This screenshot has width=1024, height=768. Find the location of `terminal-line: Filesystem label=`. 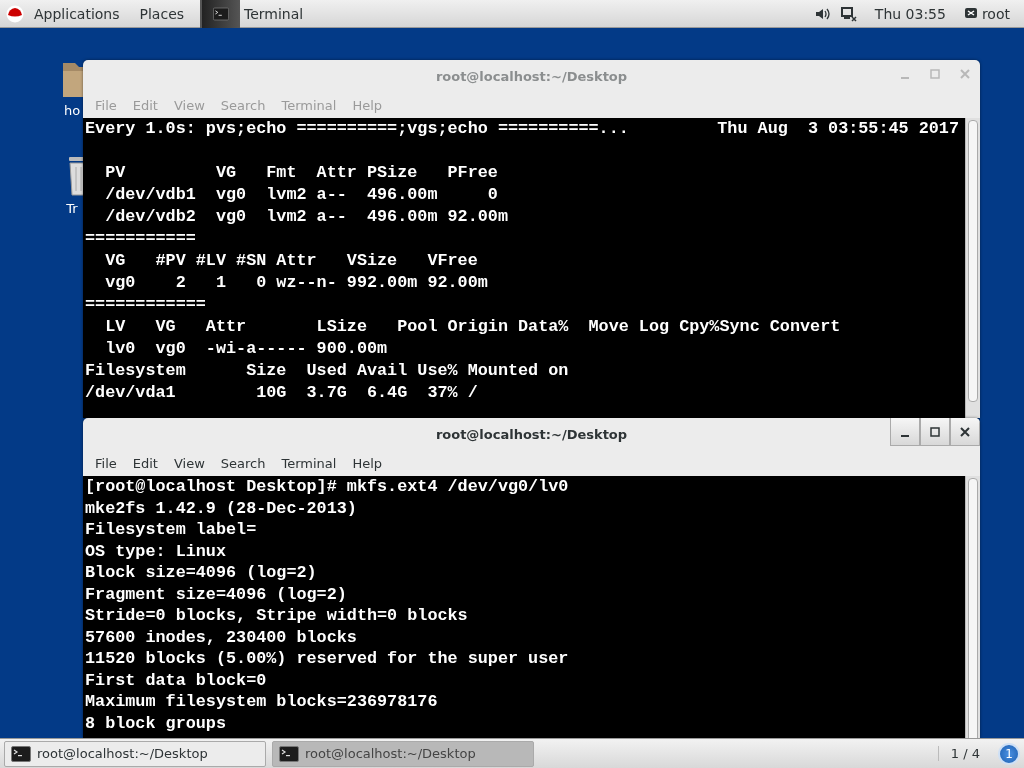

terminal-line: Filesystem label= is located at coordinates (171, 530).